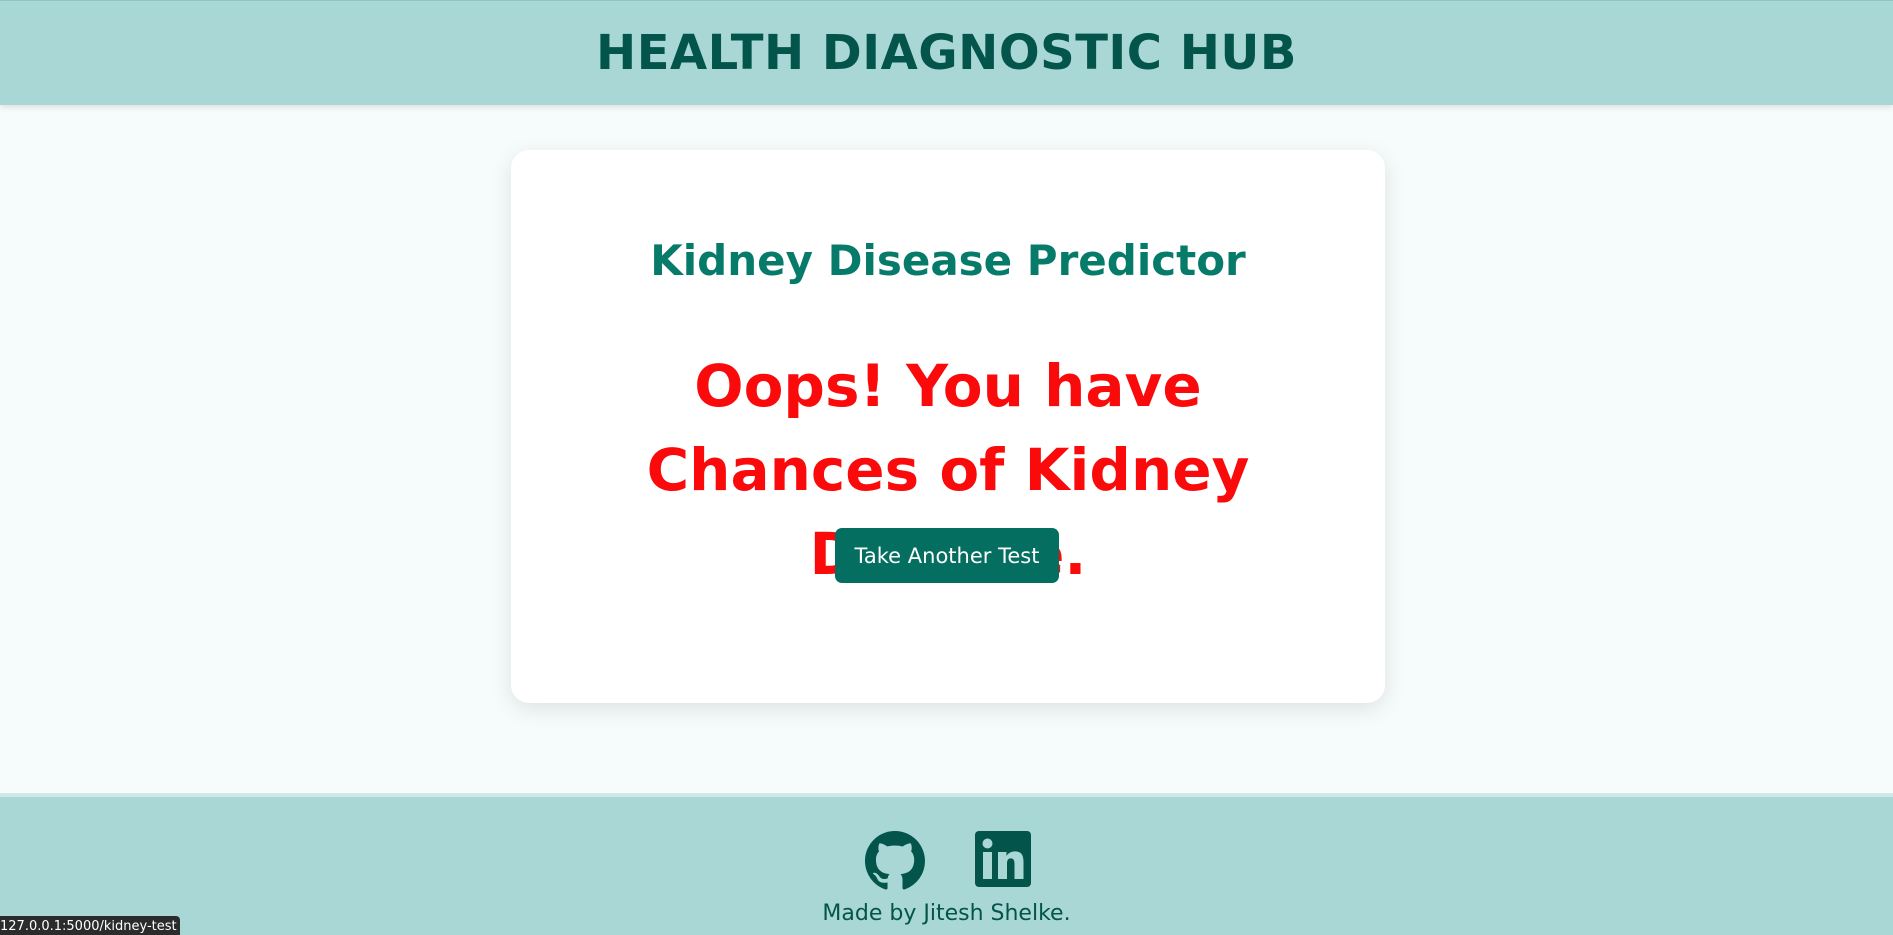  Describe the element at coordinates (948, 260) in the screenshot. I see `predictor-title: Kidney Disease Predictor` at that location.